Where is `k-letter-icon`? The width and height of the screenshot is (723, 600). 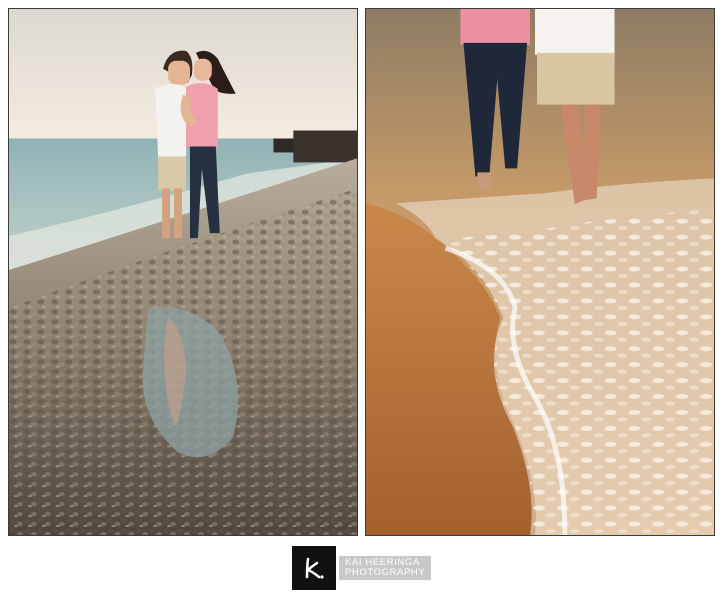
k-letter-icon is located at coordinates (314, 568).